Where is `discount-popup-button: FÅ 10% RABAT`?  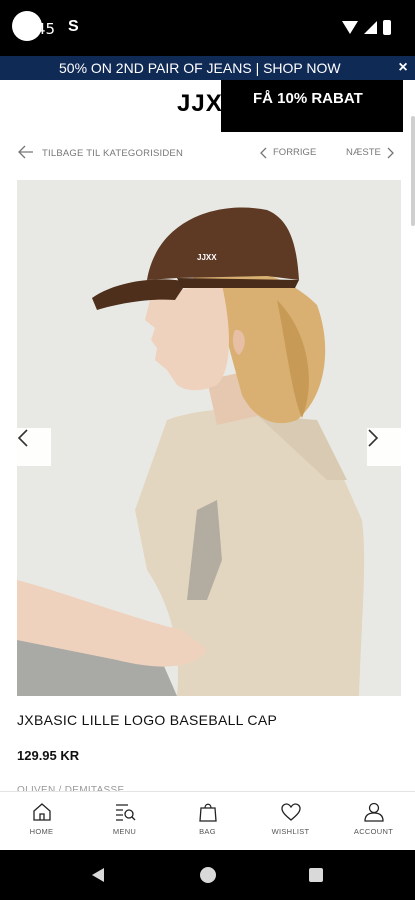 discount-popup-button: FÅ 10% RABAT is located at coordinates (312, 106).